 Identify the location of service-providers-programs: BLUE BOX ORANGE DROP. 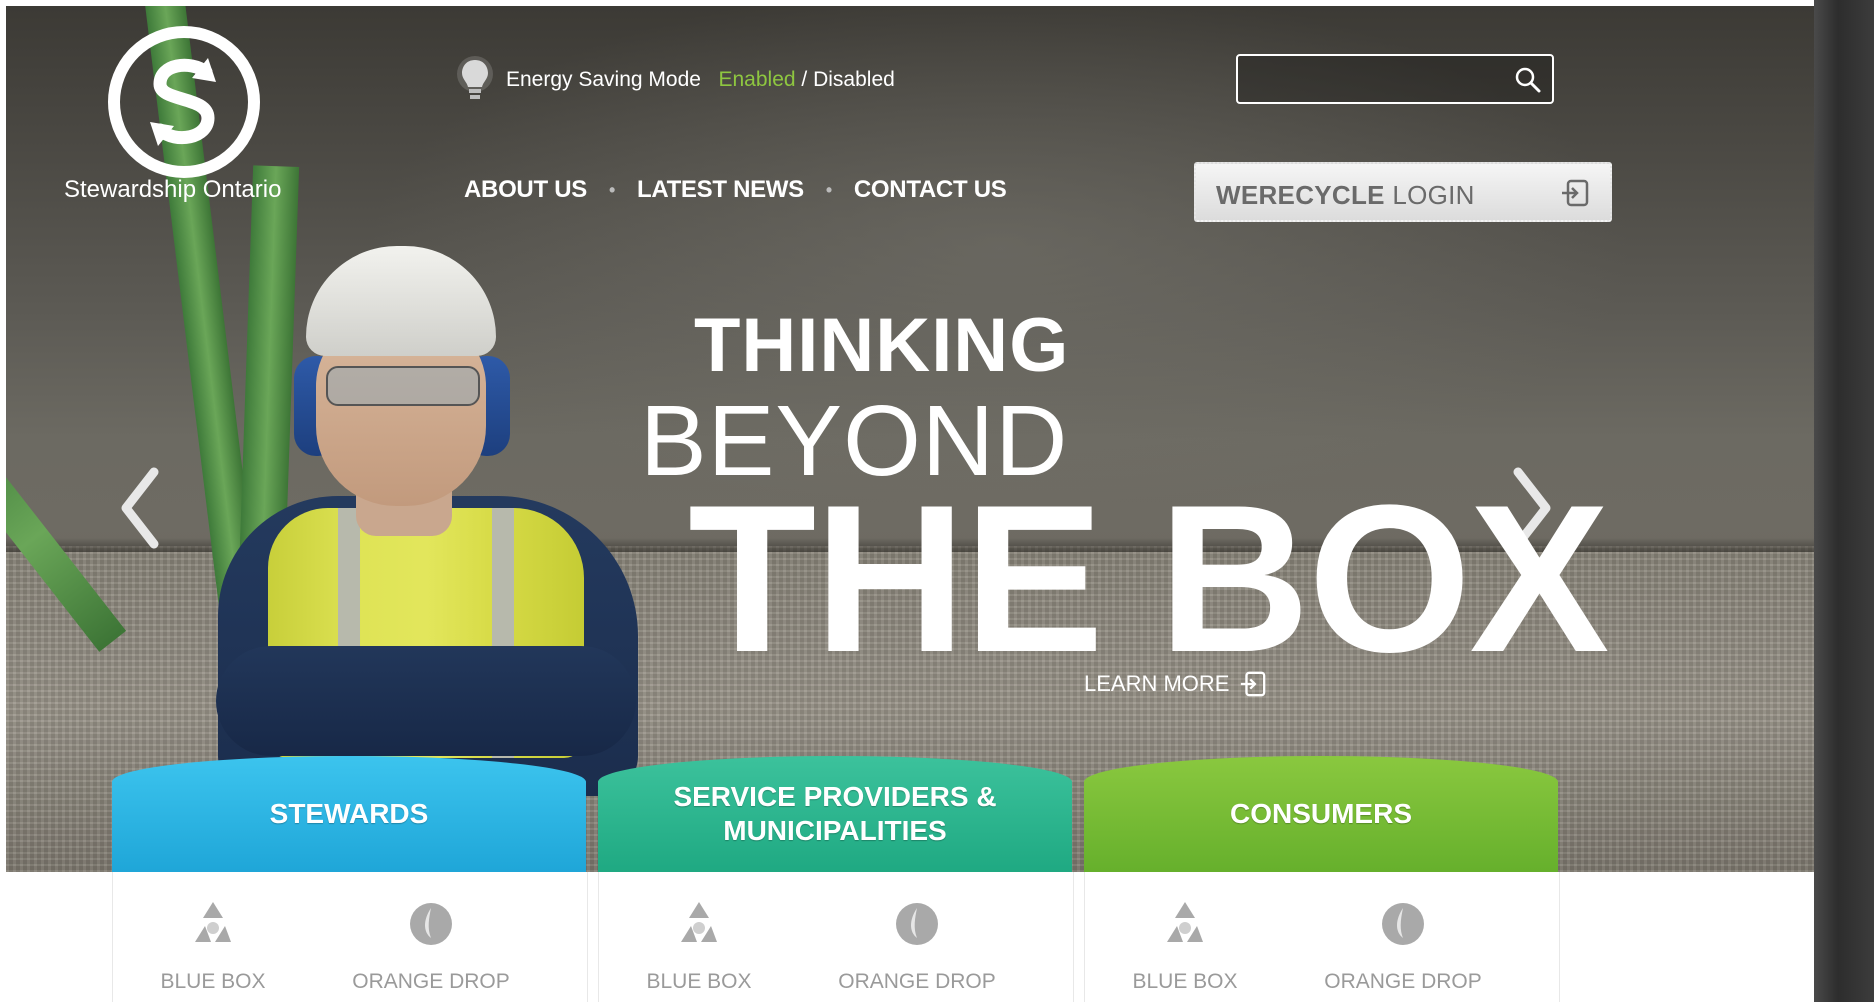
(836, 937).